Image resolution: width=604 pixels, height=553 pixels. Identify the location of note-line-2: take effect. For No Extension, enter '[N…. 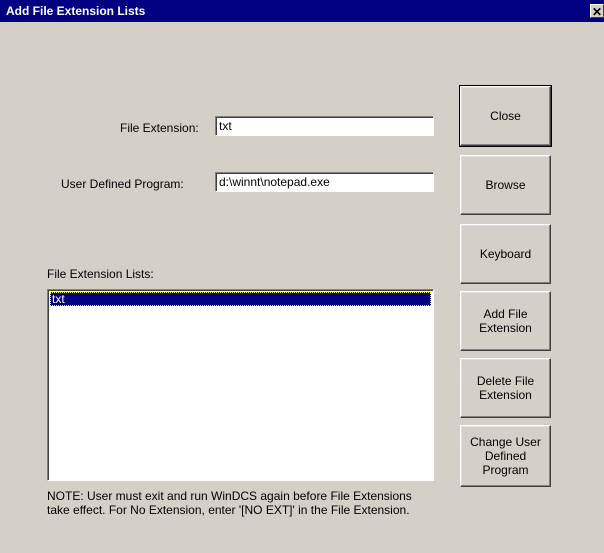
(228, 510).